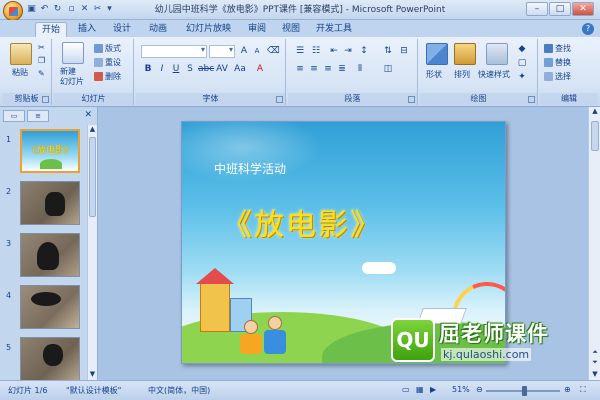 Image resolution: width=600 pixels, height=400 pixels. What do you see at coordinates (406, 389) in the screenshot?
I see `normal-view-icon: ▭` at bounding box center [406, 389].